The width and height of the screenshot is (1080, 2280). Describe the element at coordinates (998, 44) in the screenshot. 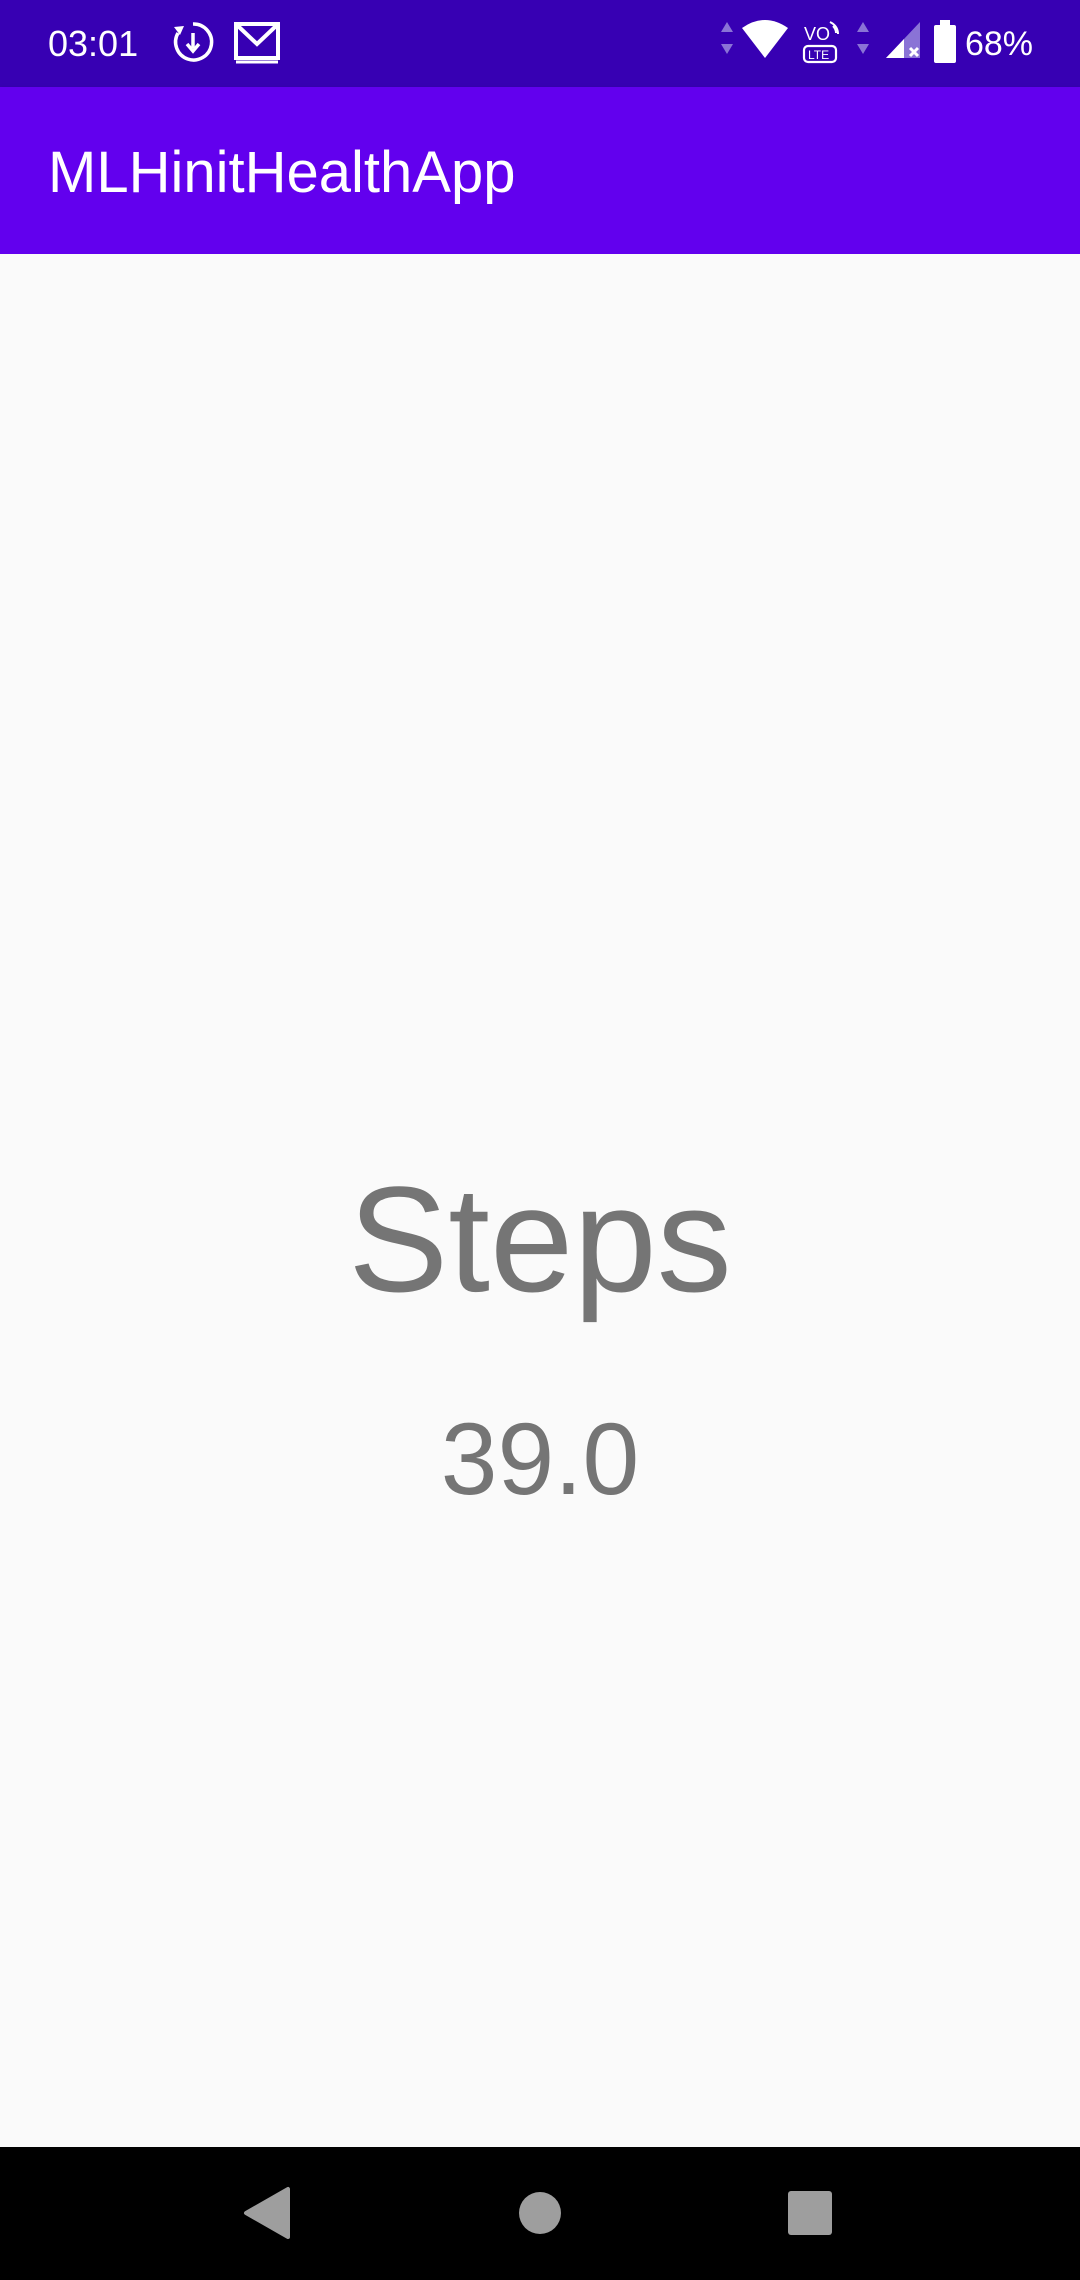

I see `battery-percent: 68%` at that location.